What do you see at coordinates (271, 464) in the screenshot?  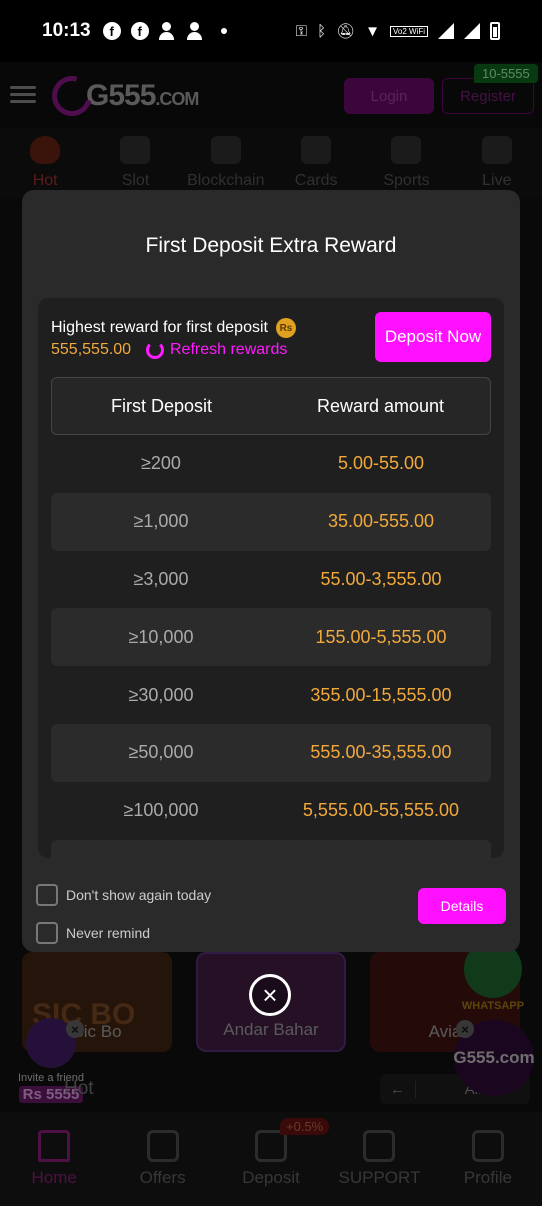 I see `table-row: ≥200 5.00-55.00` at bounding box center [271, 464].